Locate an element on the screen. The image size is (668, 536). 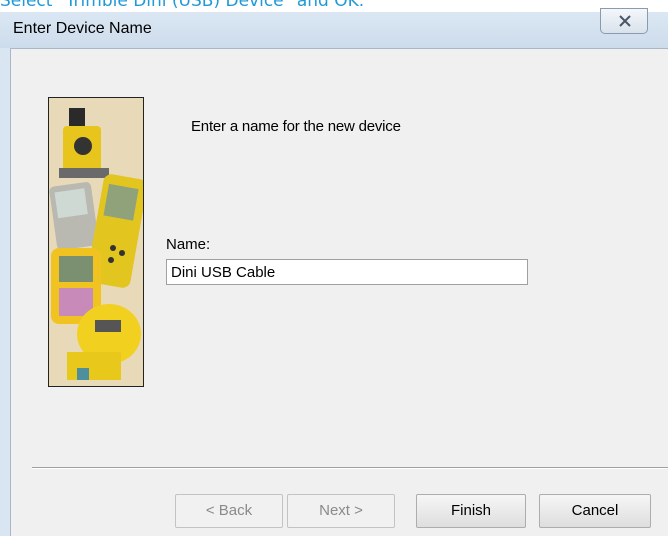
device-name-input is located at coordinates (347, 272).